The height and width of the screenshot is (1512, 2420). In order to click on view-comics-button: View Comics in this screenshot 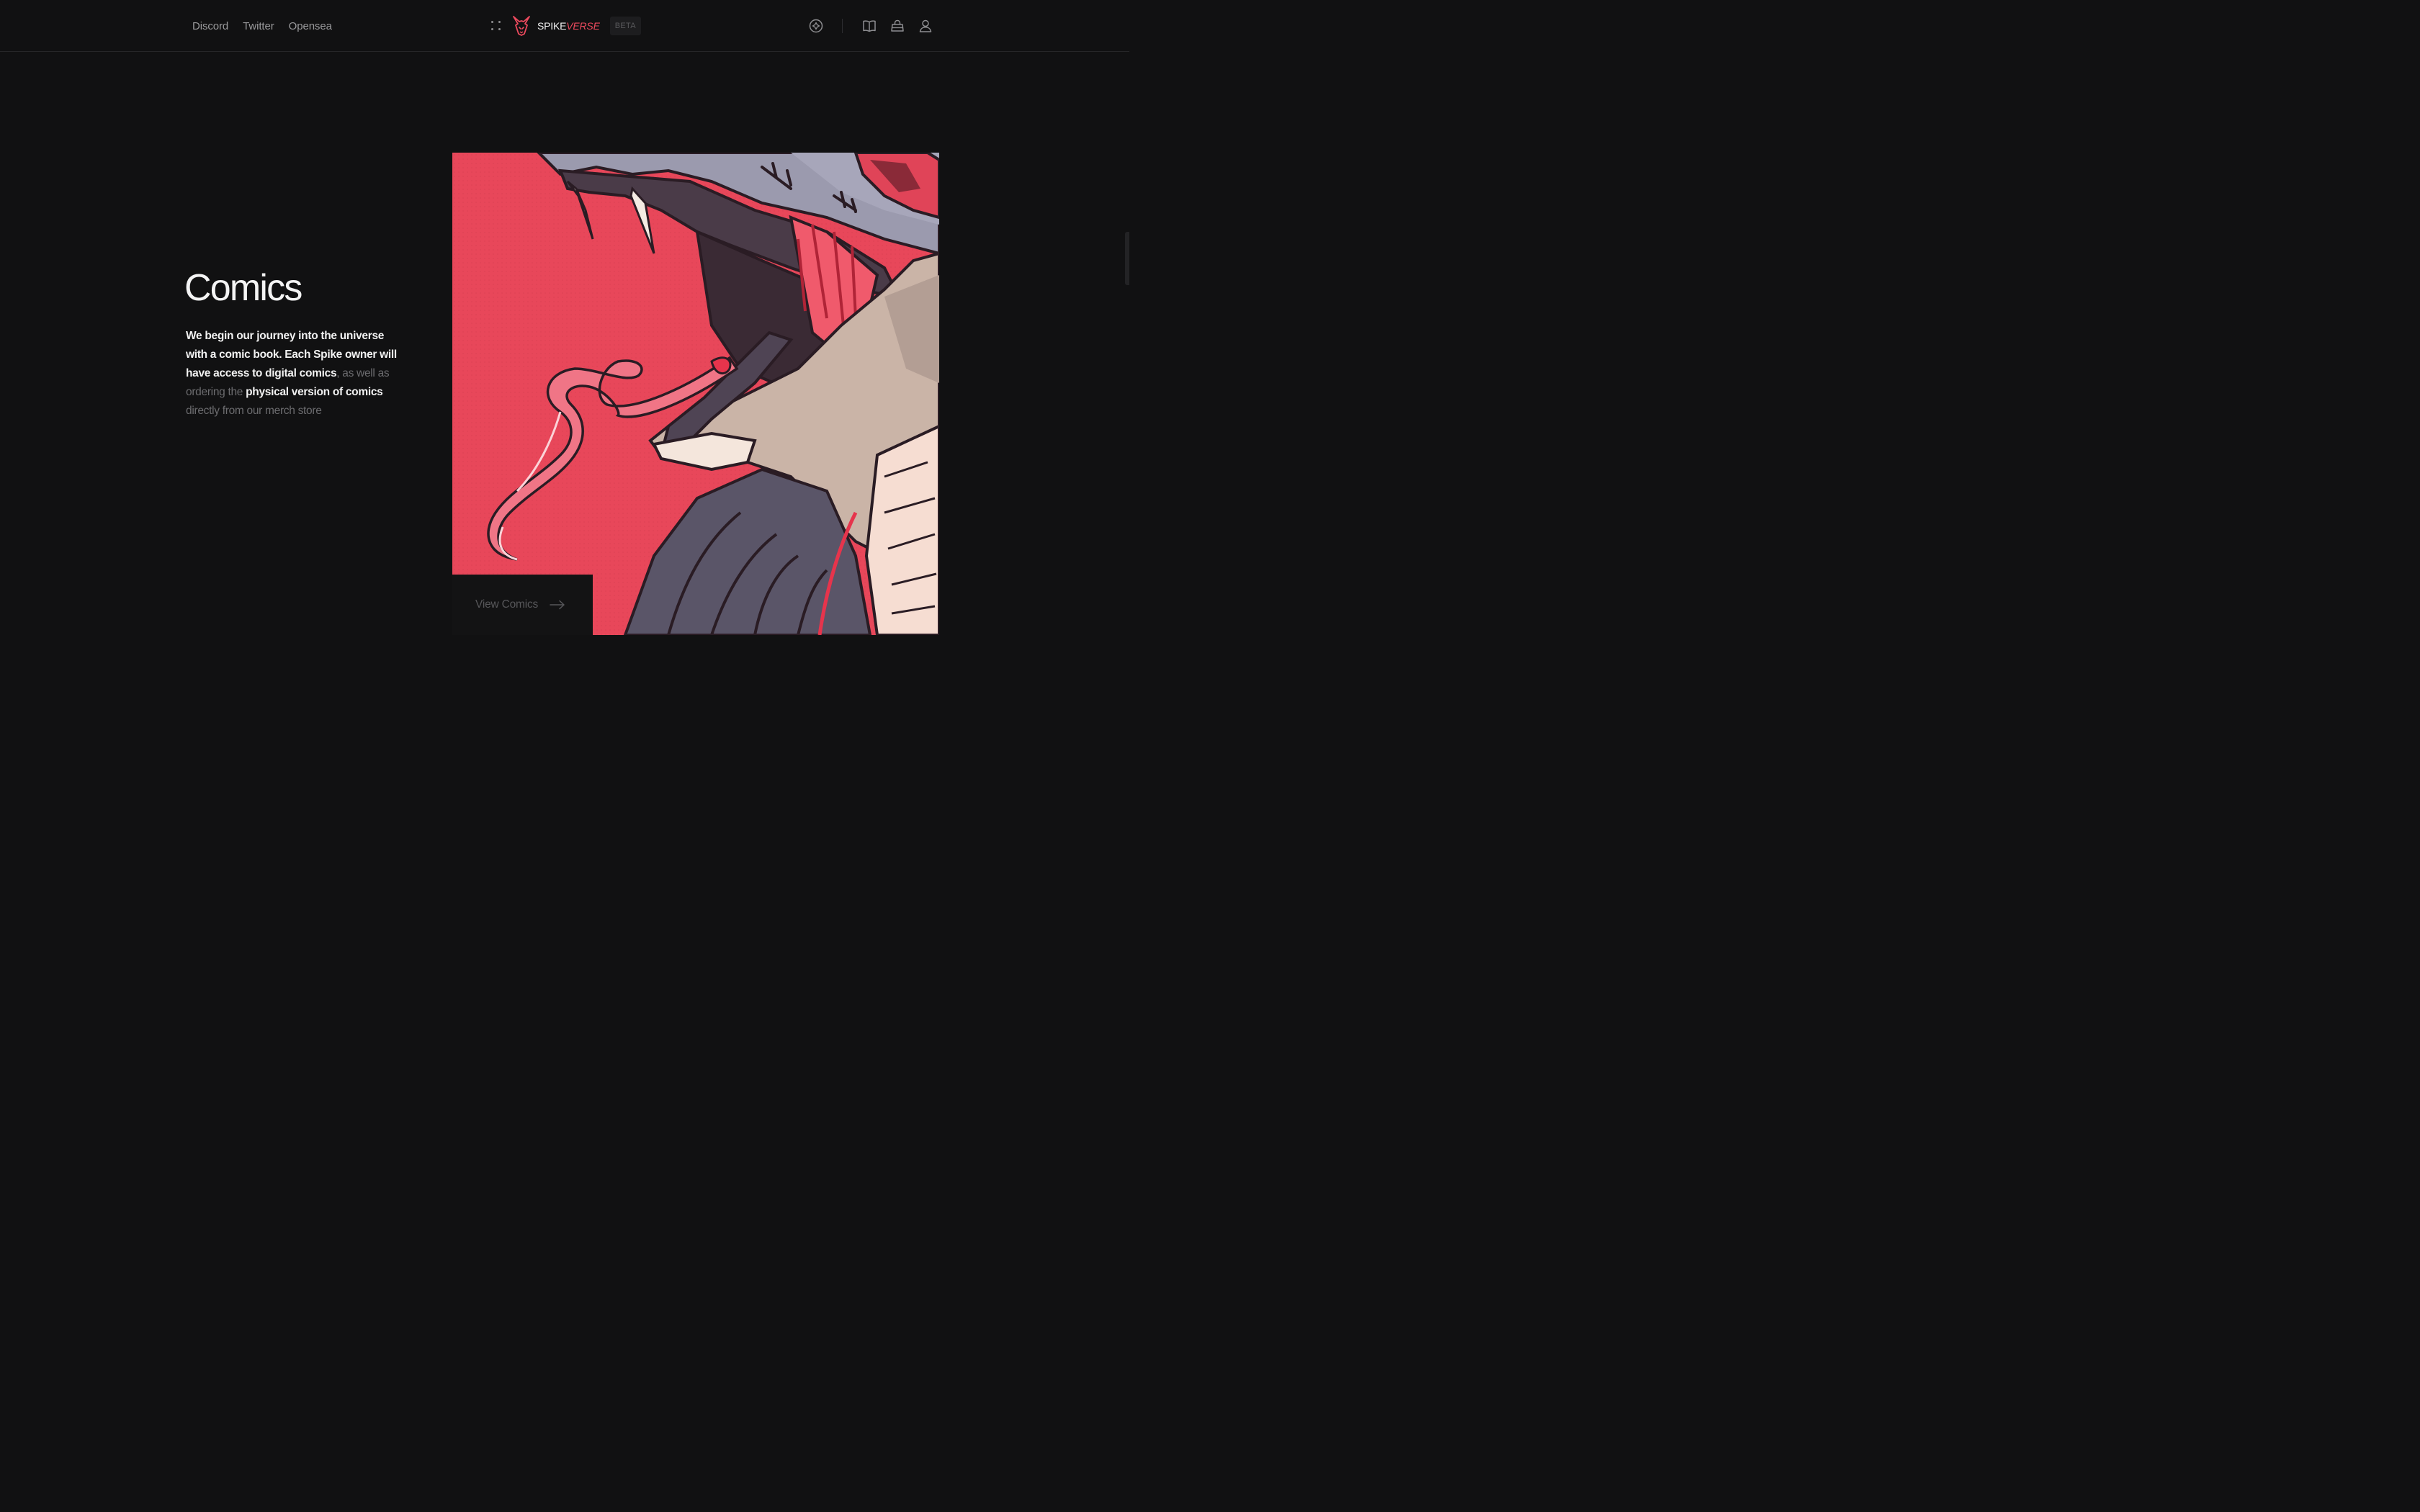, I will do `click(522, 605)`.